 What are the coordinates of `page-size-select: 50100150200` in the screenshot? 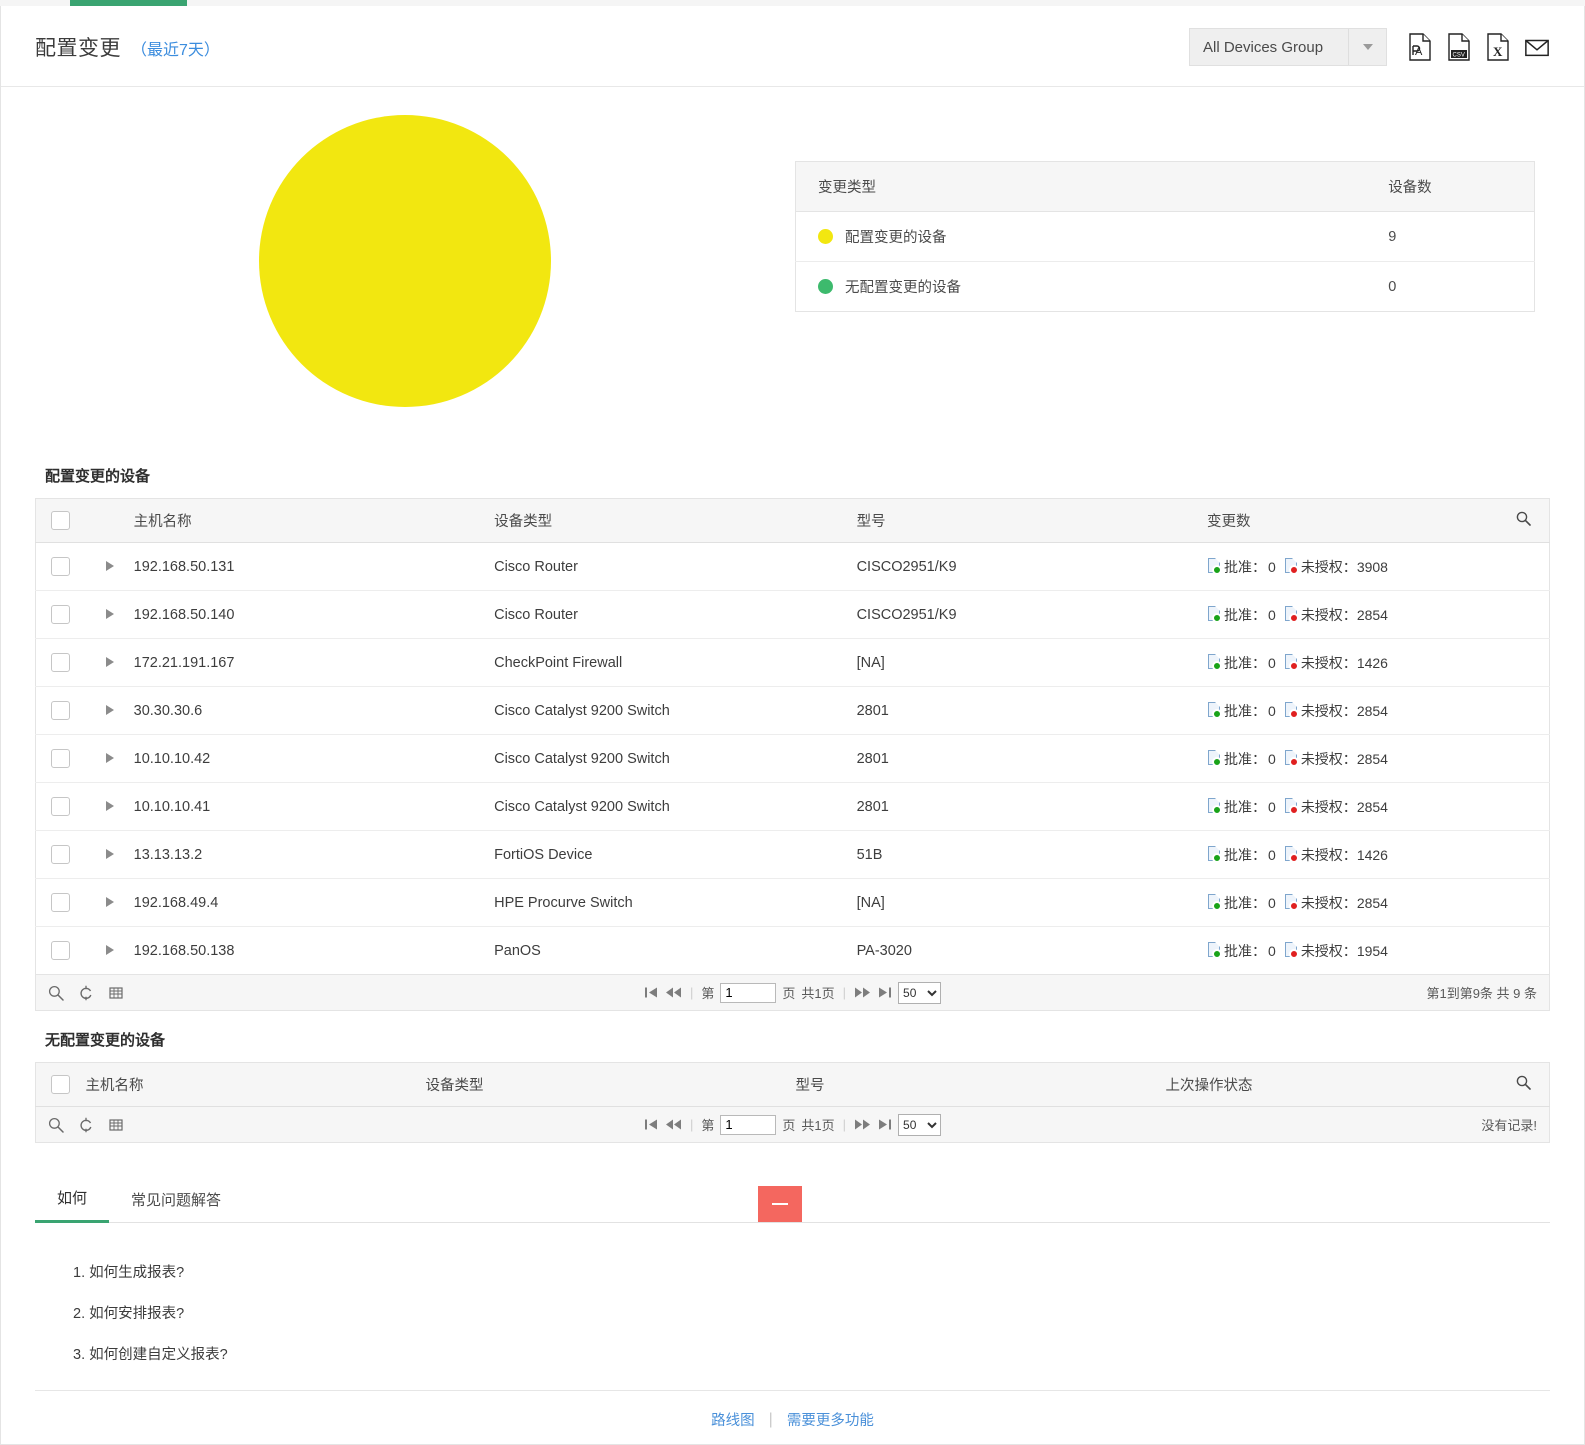 It's located at (920, 992).